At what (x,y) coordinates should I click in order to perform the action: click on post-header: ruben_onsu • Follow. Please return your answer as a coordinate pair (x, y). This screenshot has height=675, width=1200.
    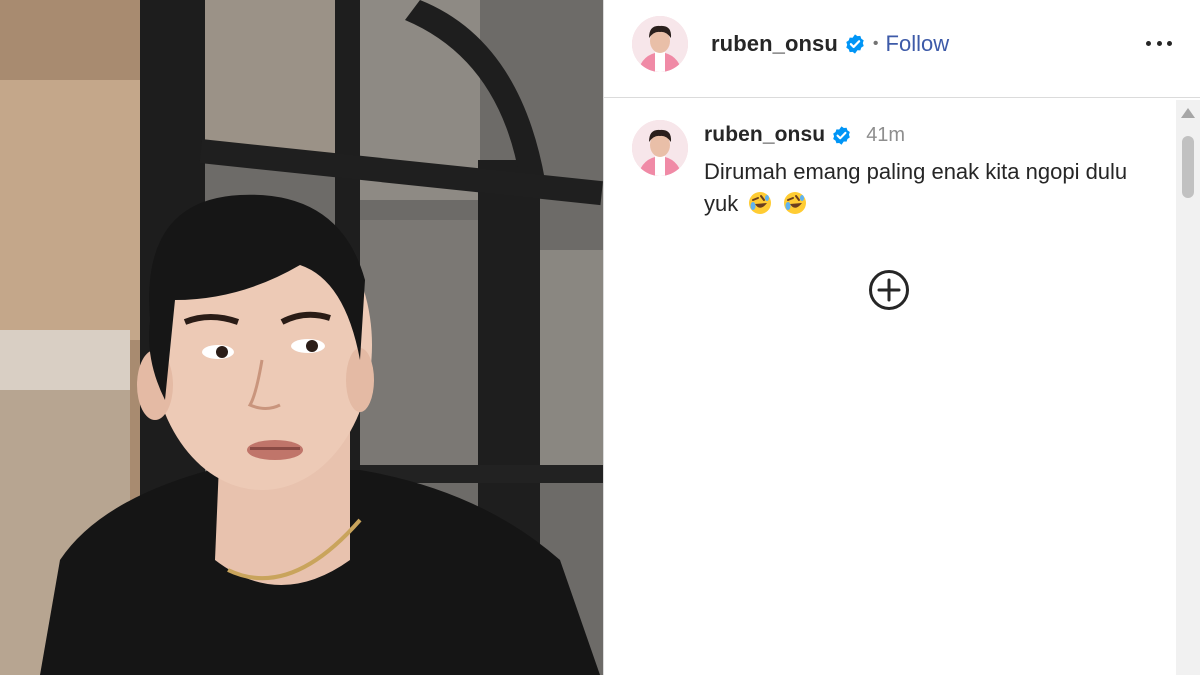
    Looking at the image, I should click on (902, 49).